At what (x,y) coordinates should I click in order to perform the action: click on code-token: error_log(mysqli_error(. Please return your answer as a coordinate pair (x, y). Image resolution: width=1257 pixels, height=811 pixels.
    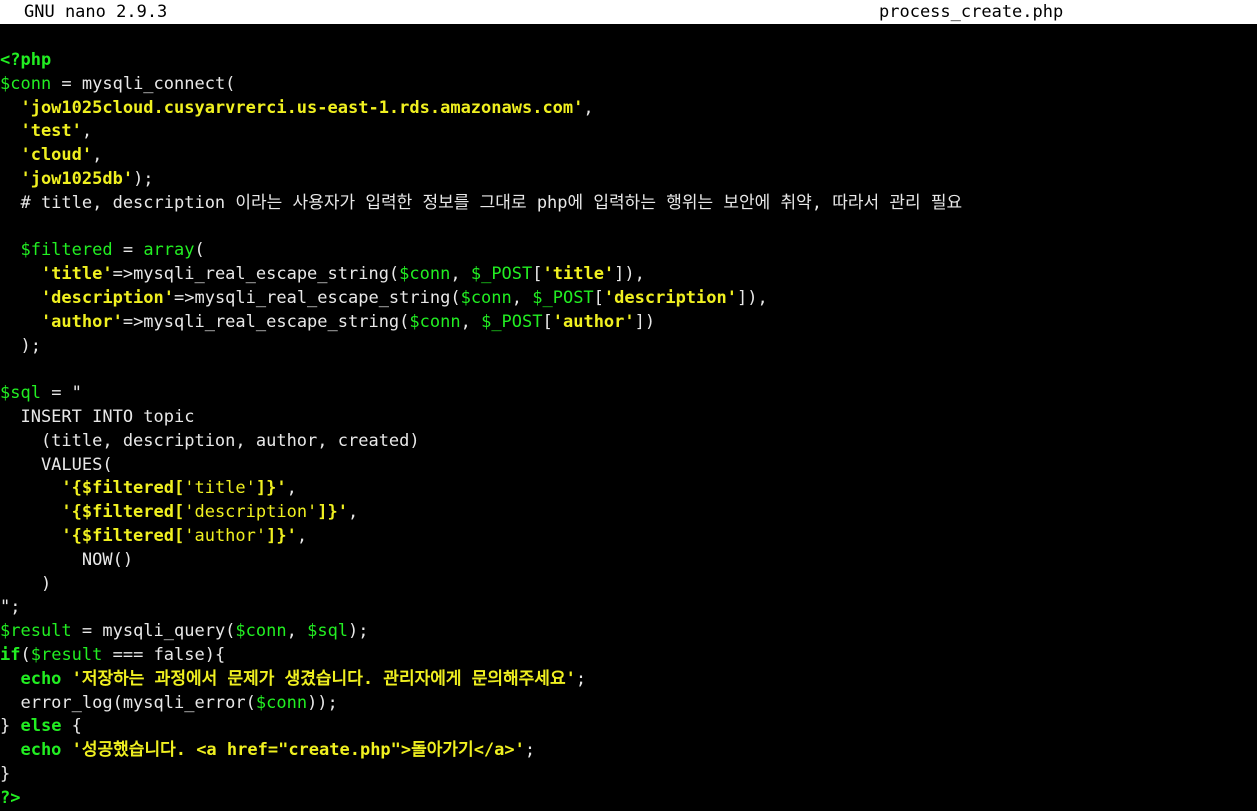
    Looking at the image, I should click on (128, 702).